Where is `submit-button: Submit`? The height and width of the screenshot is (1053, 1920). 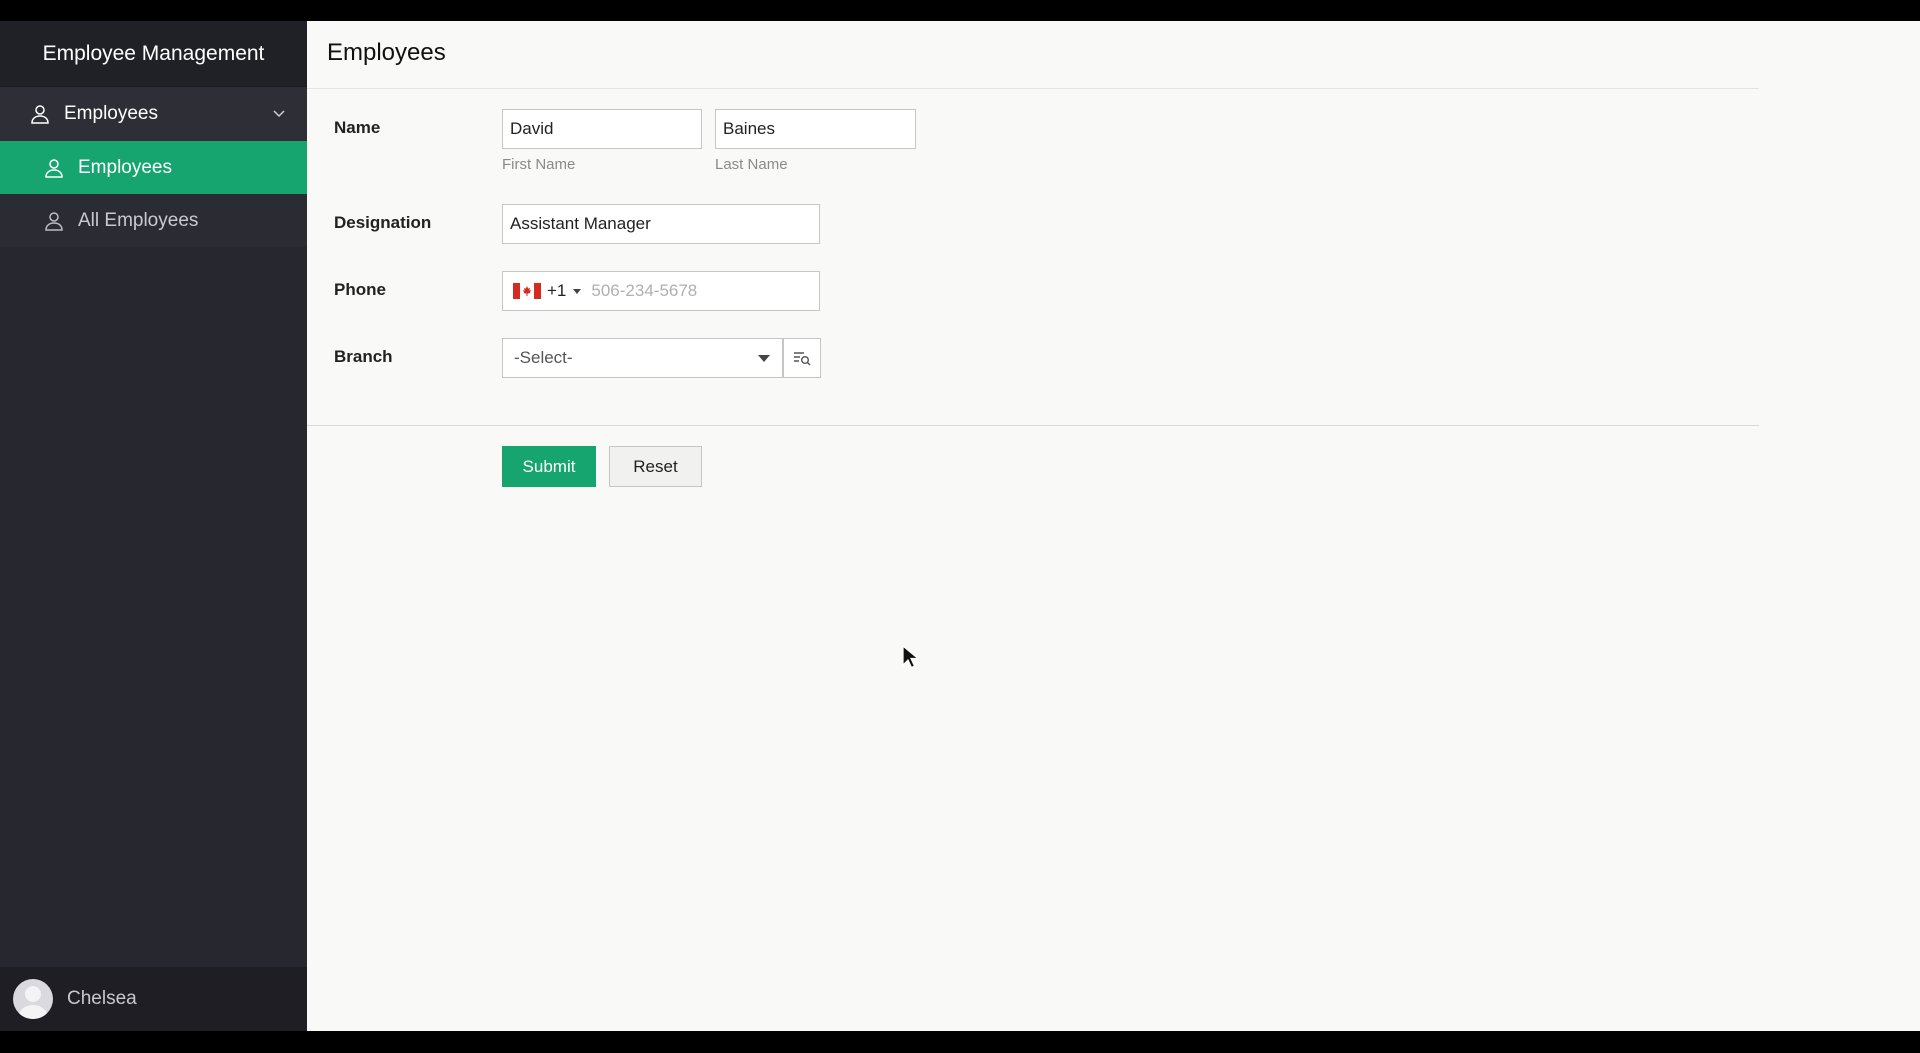 submit-button: Submit is located at coordinates (549, 466).